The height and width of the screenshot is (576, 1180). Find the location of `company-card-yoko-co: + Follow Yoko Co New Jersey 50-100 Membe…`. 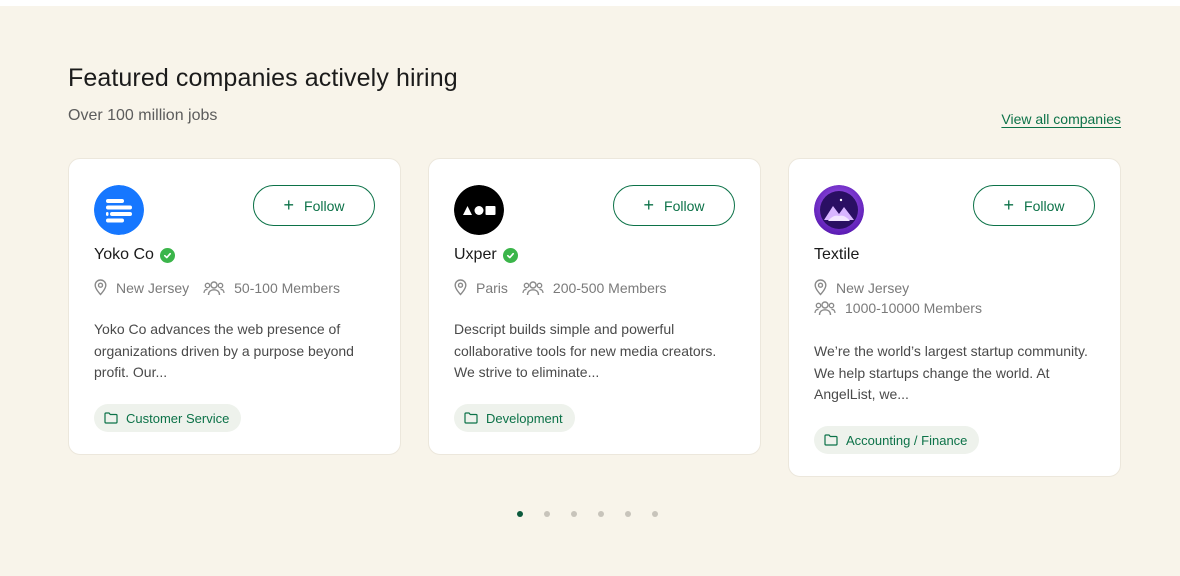

company-card-yoko-co: + Follow Yoko Co New Jersey 50-100 Membe… is located at coordinates (234, 306).